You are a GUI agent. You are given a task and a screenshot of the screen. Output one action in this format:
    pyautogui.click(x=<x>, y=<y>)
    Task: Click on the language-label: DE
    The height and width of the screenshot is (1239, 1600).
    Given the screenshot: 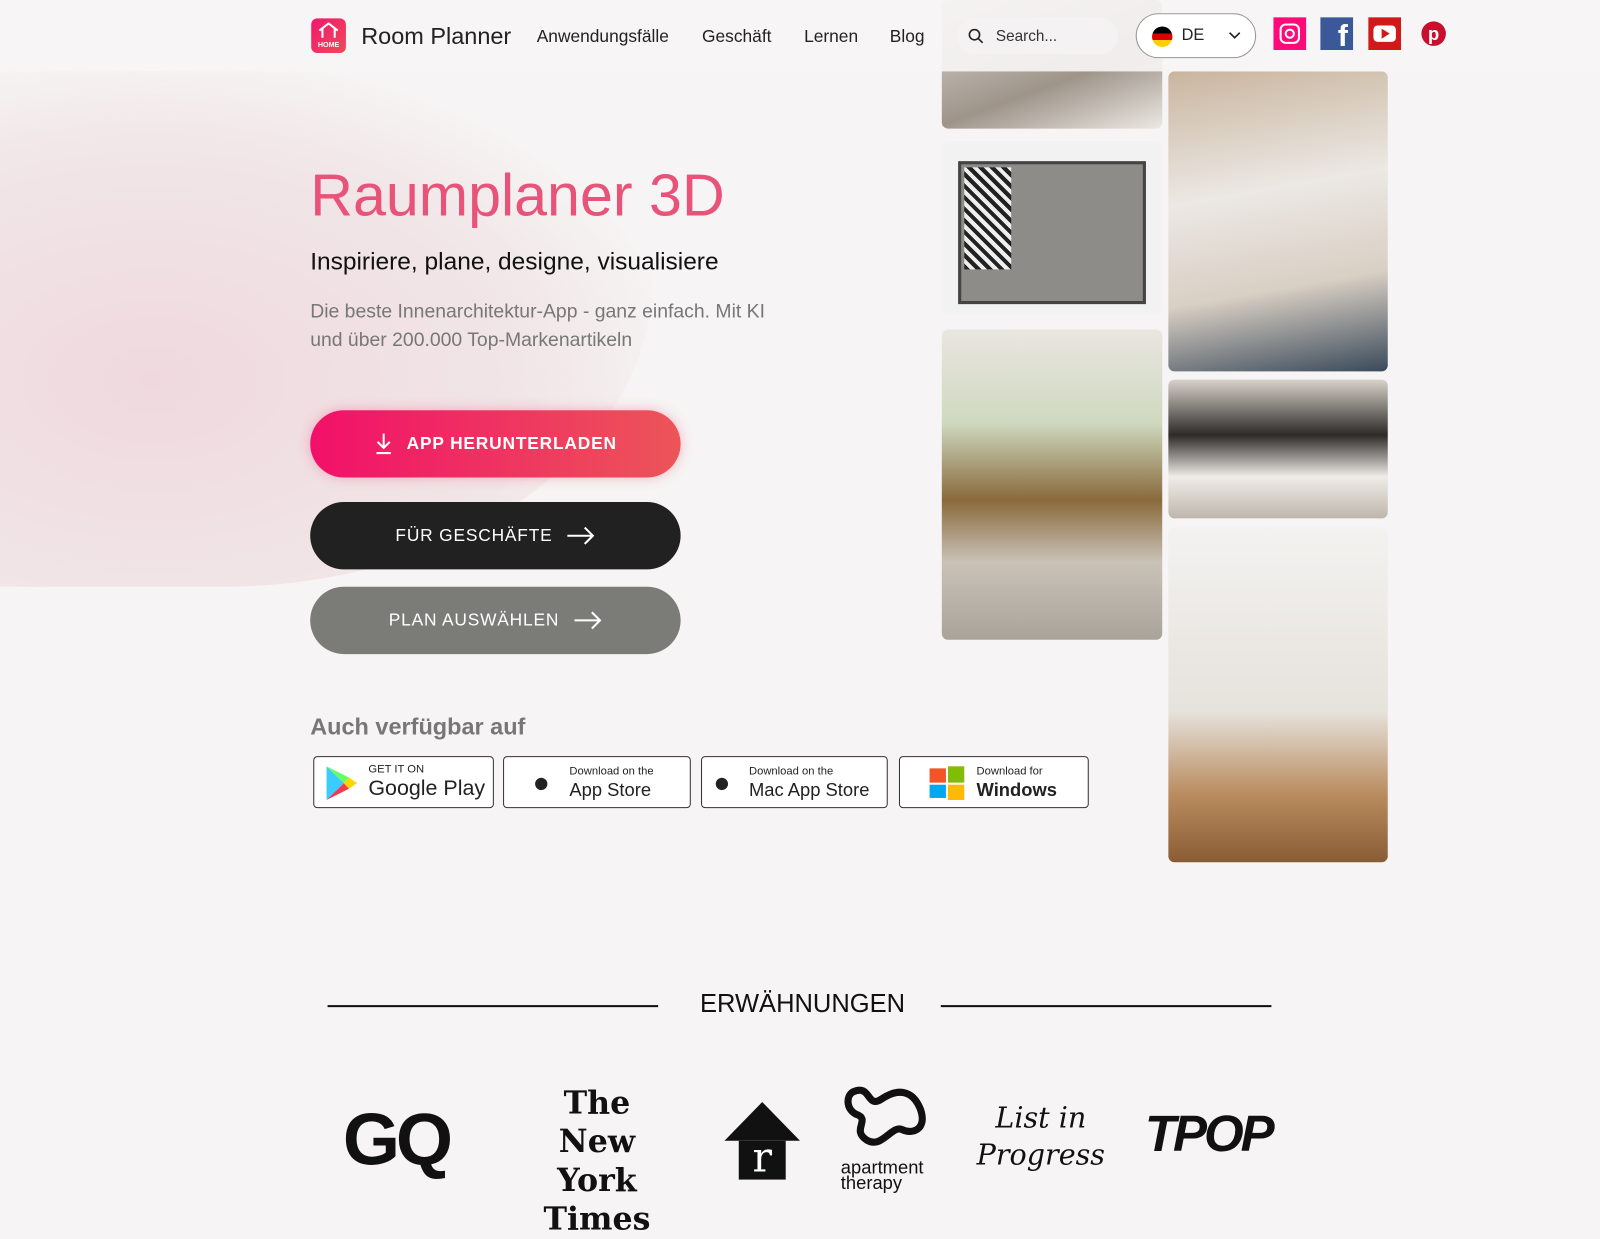 What is the action you would take?
    pyautogui.click(x=1193, y=35)
    